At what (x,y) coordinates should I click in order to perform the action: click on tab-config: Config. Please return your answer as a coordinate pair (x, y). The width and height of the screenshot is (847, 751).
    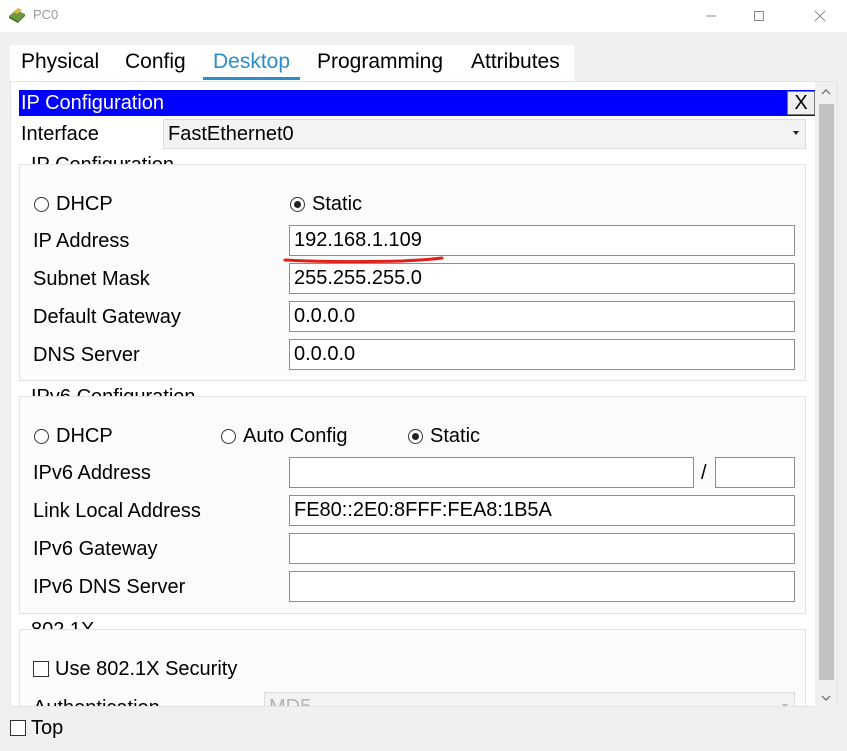
    Looking at the image, I should click on (155, 63).